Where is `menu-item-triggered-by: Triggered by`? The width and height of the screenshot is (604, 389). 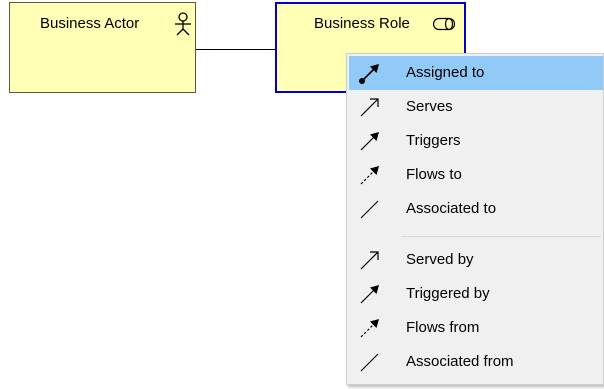
menu-item-triggered-by: Triggered by is located at coordinates (476, 294).